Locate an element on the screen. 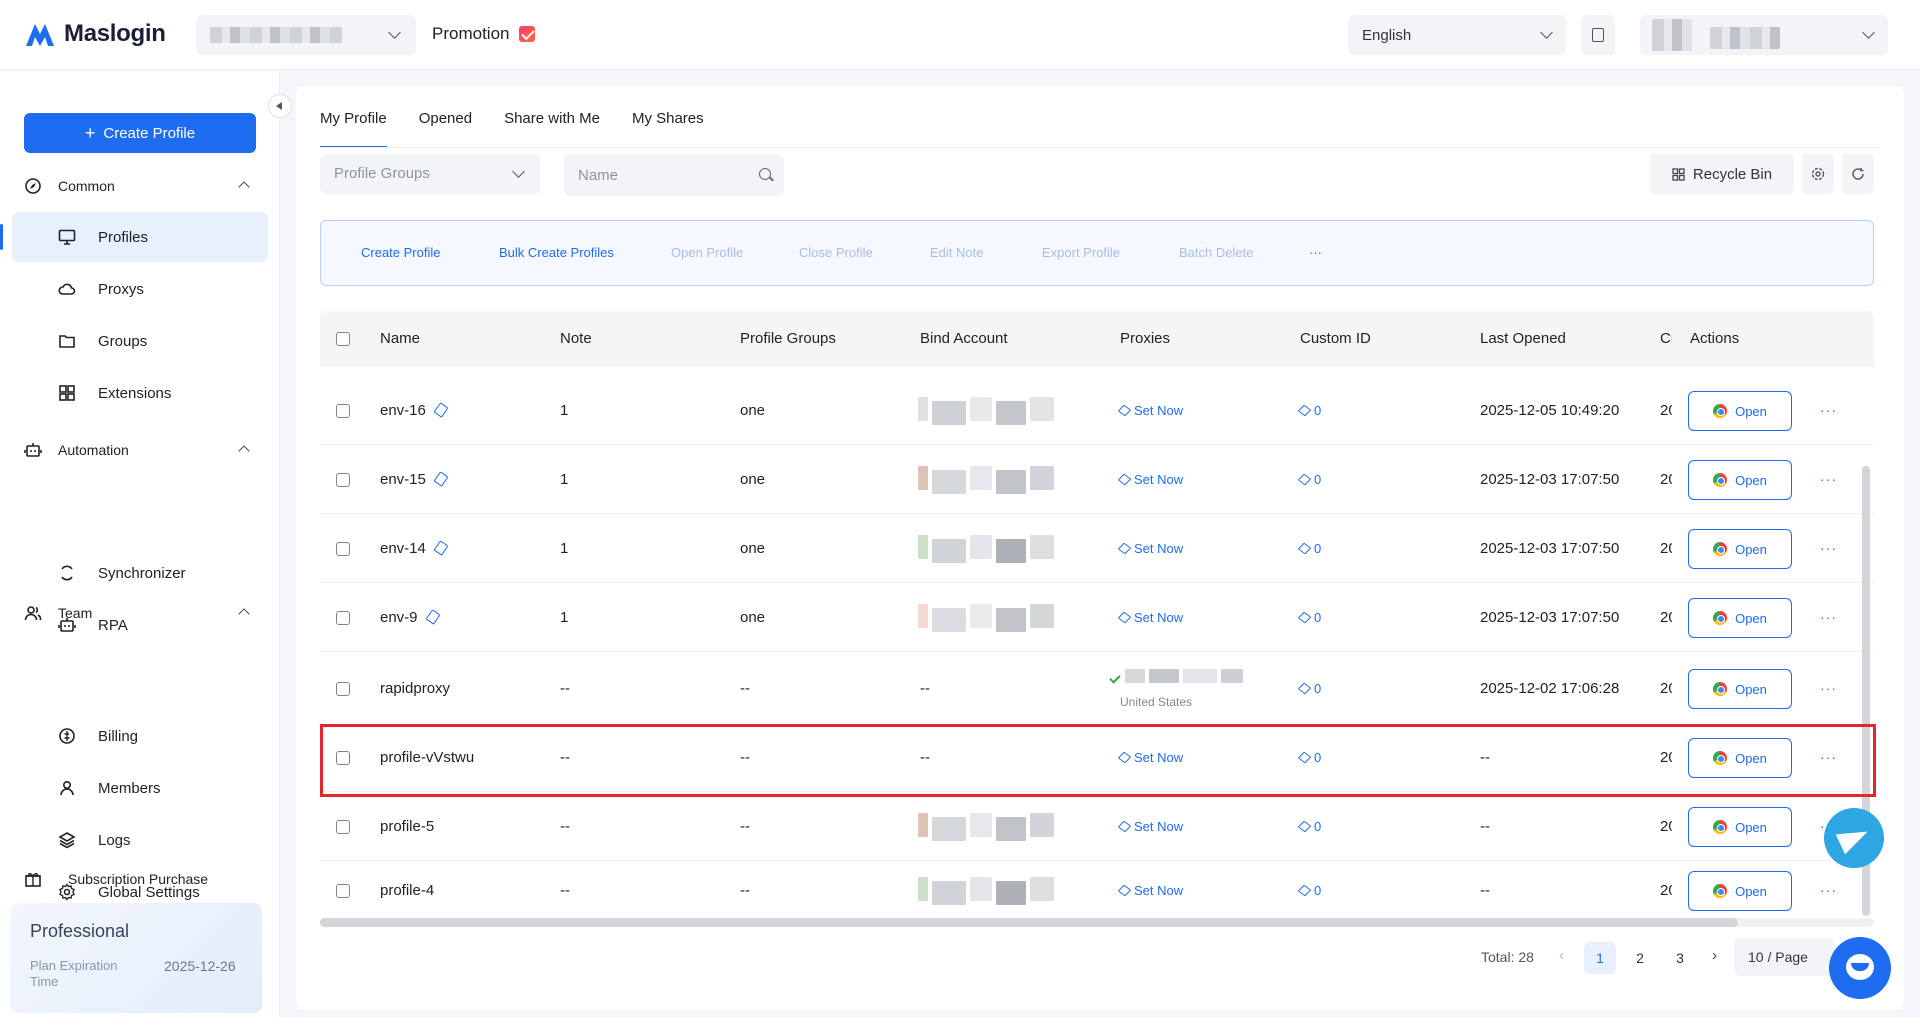  profile-name: env-15 is located at coordinates (414, 479).